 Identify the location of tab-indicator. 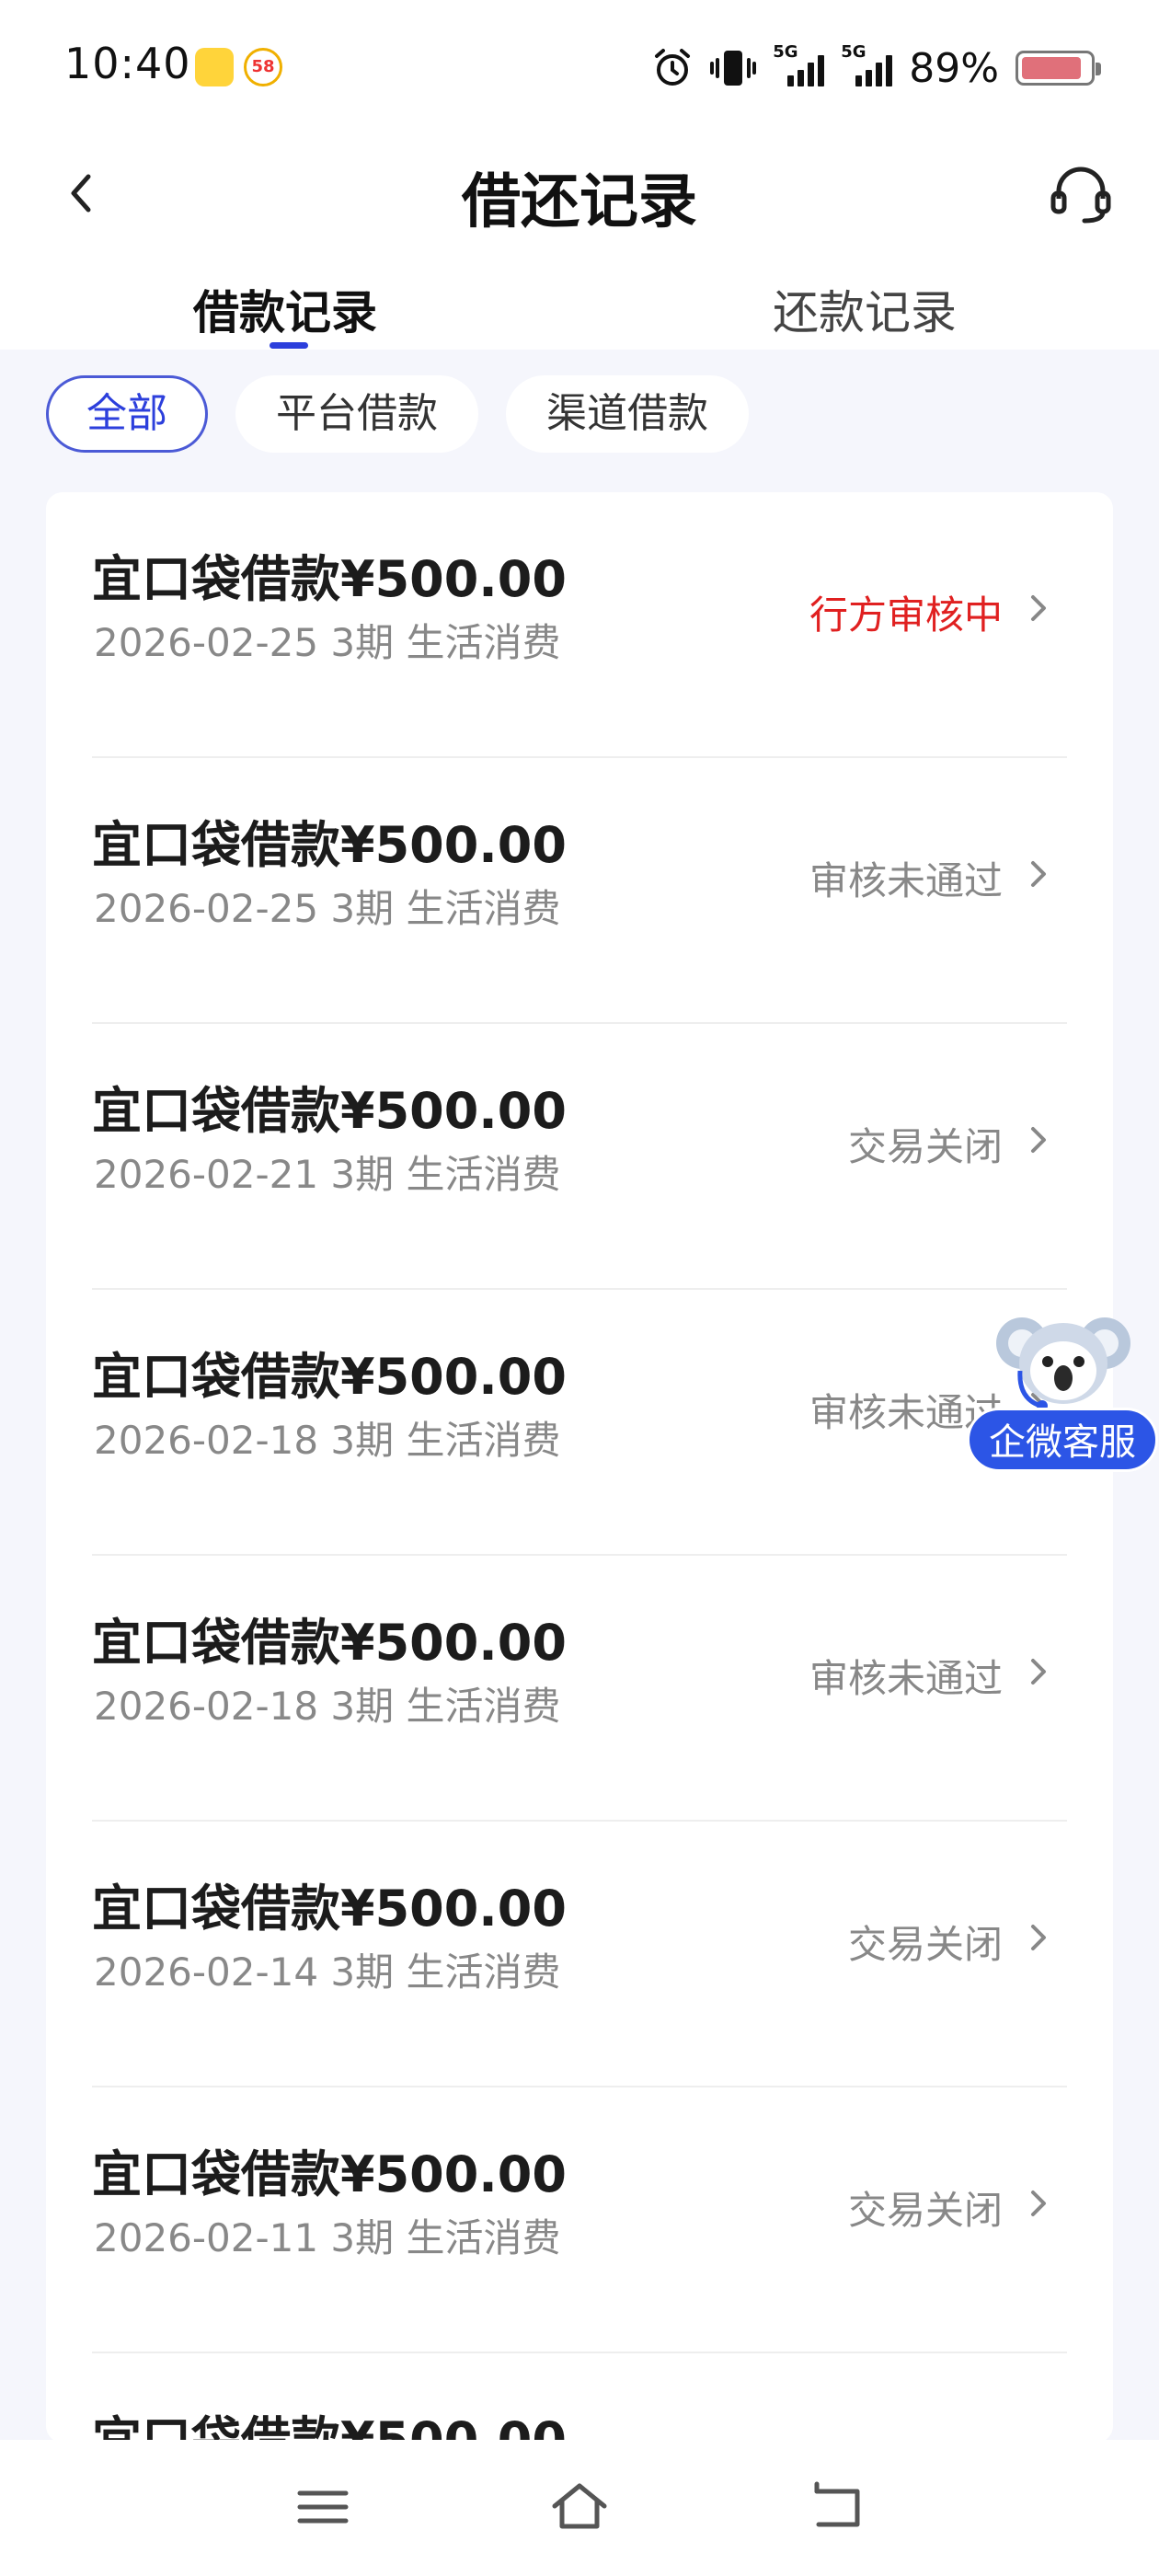
(289, 345).